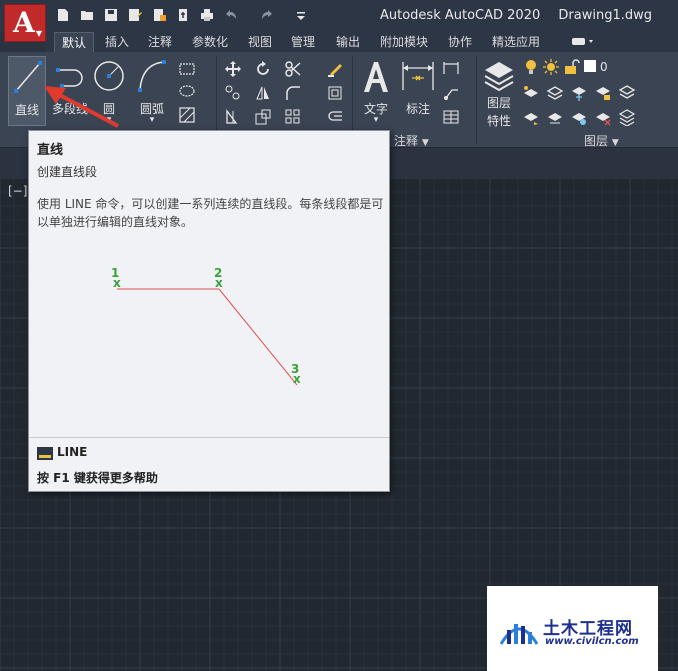 Image resolution: width=678 pixels, height=671 pixels. Describe the element at coordinates (210, 42) in the screenshot. I see `tab-parametric: 参数化` at that location.